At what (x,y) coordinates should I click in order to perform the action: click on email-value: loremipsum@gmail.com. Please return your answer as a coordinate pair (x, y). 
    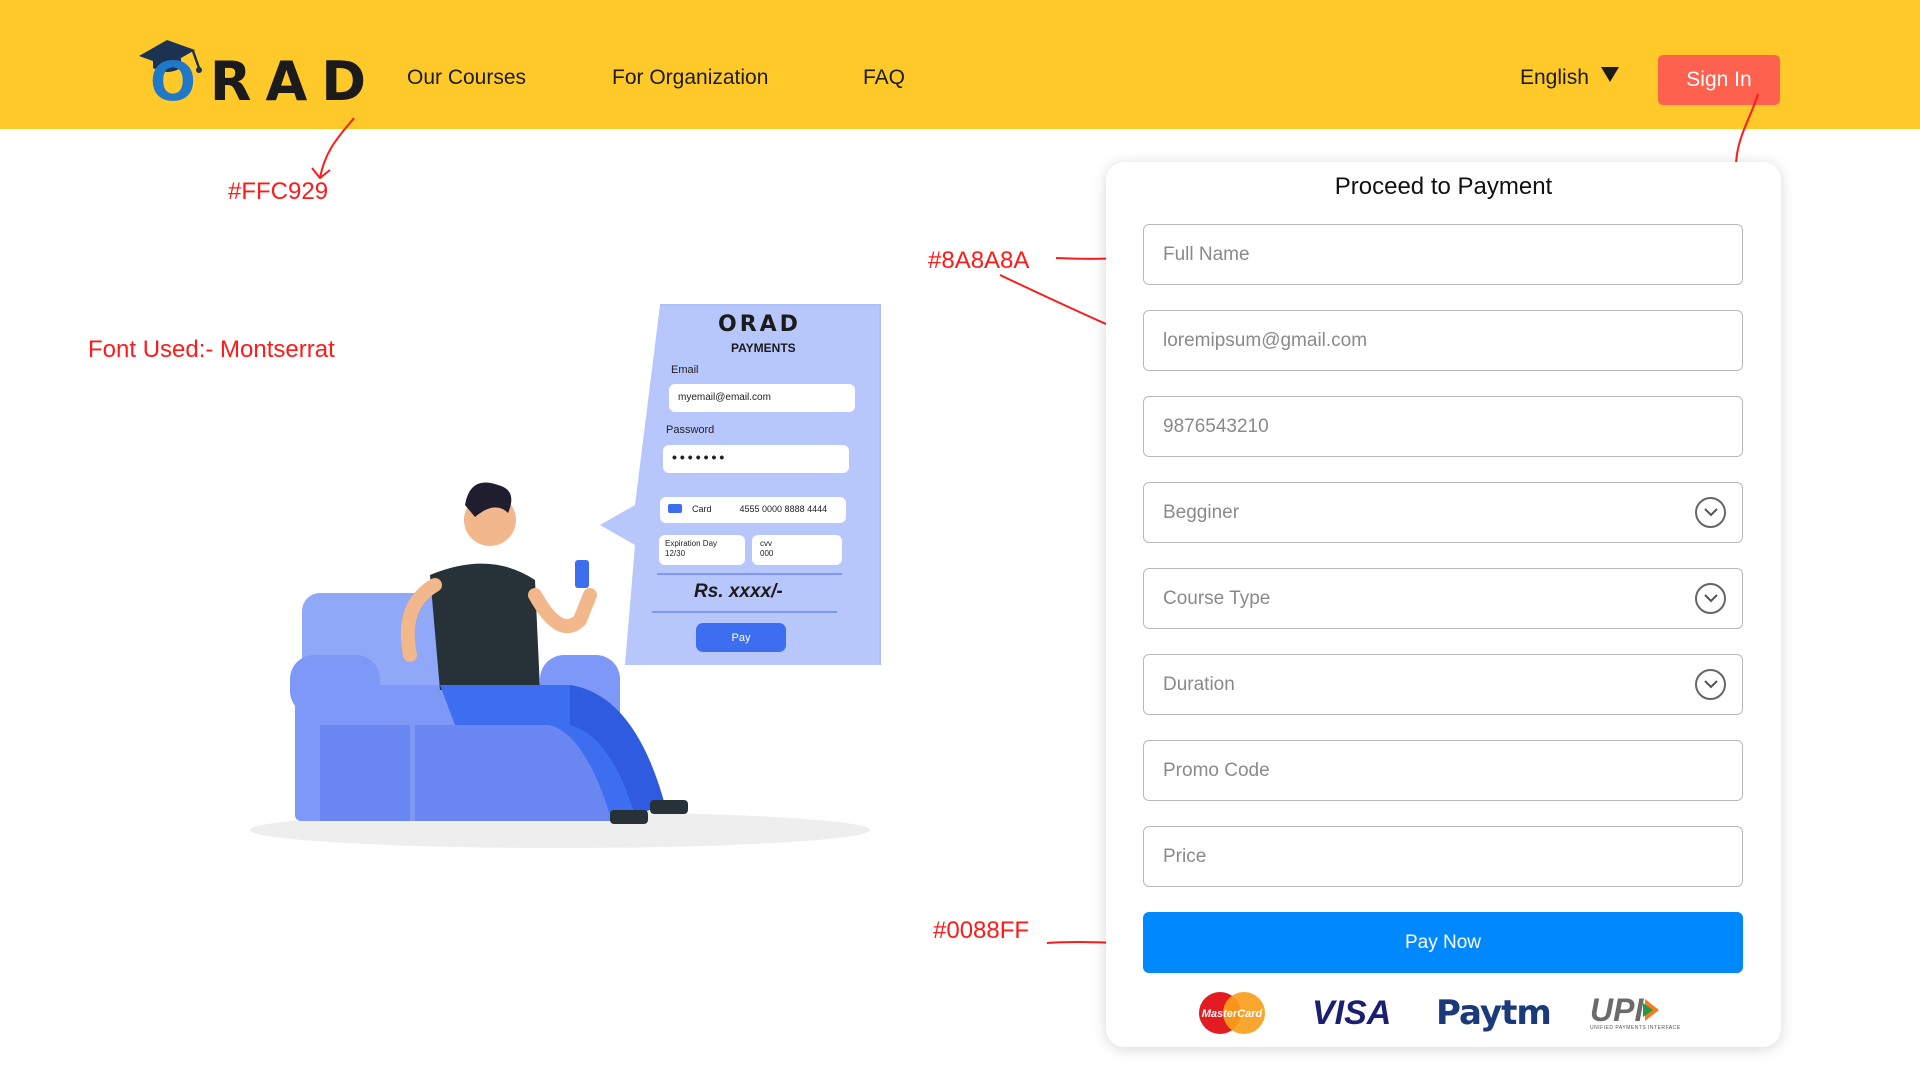
    Looking at the image, I should click on (1265, 340).